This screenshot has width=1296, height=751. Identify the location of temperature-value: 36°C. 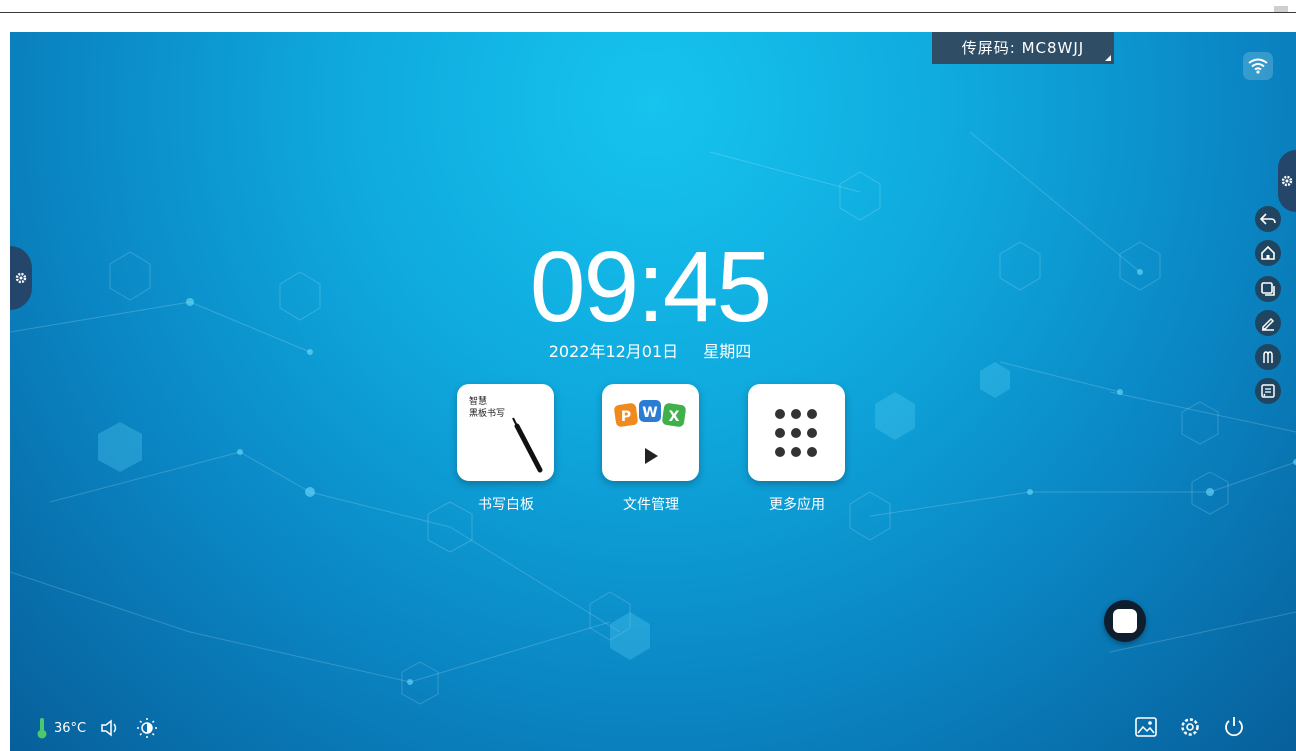
(70, 728).